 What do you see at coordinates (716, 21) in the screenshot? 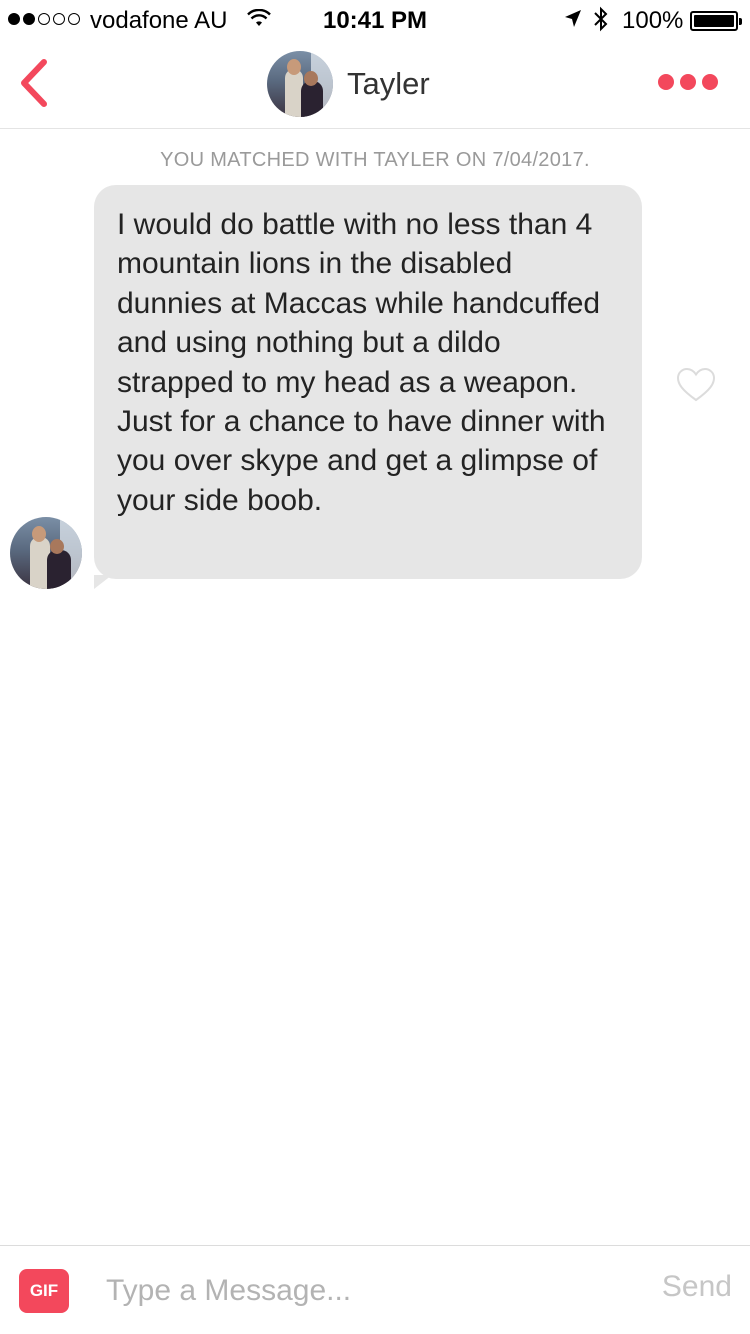
I see `battery-icon` at bounding box center [716, 21].